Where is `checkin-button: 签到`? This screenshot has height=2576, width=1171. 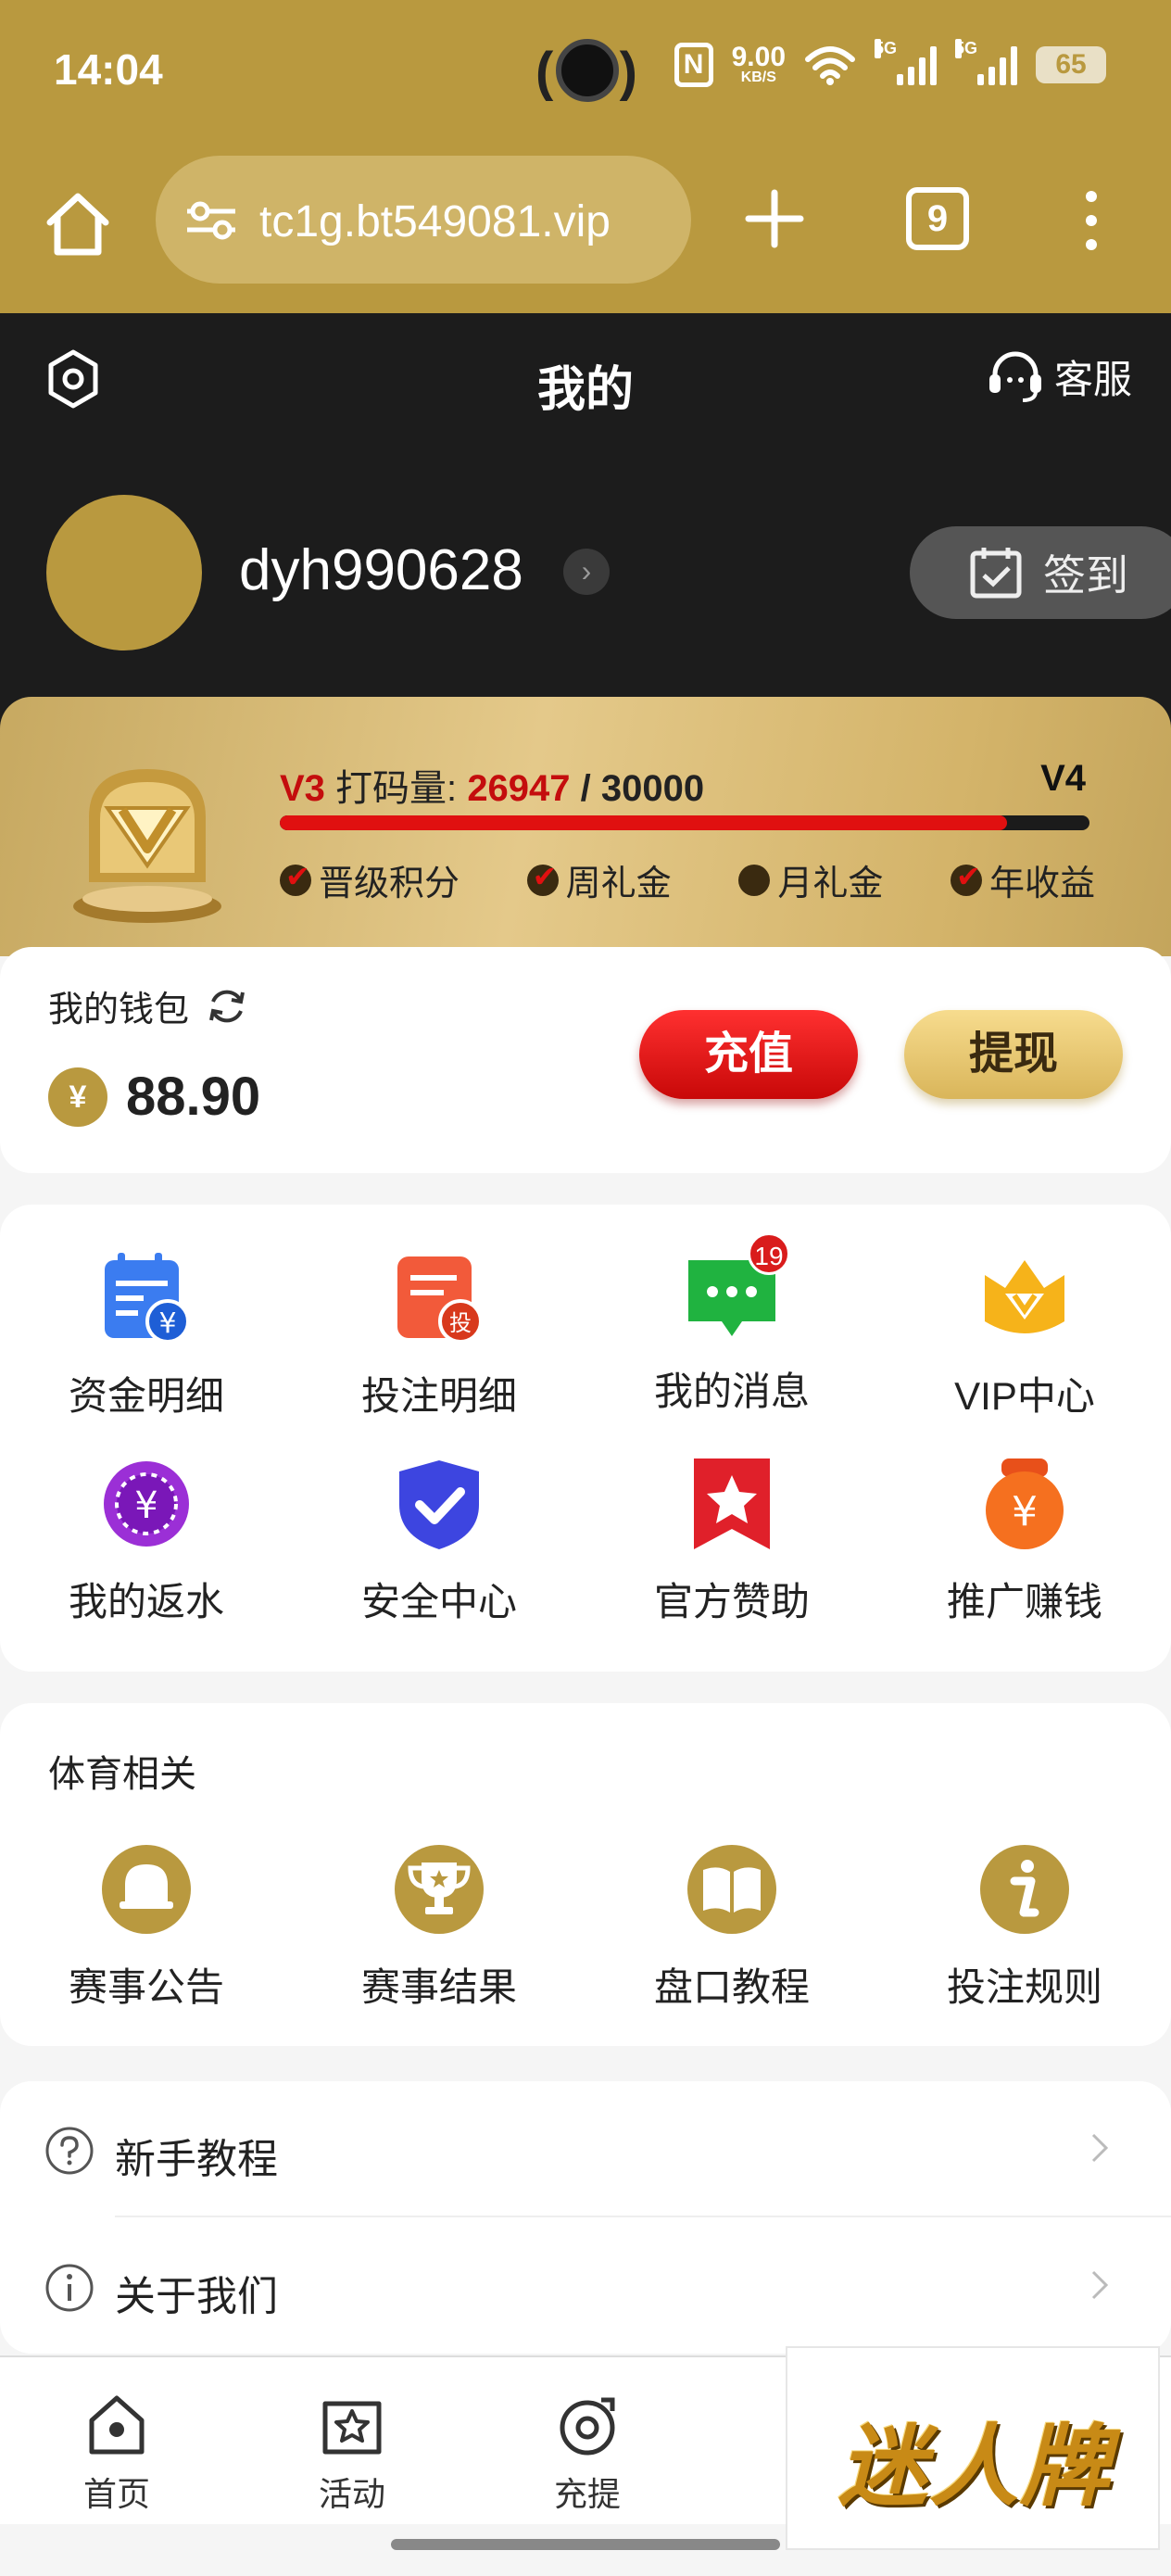
checkin-button: 签到 is located at coordinates (1041, 572).